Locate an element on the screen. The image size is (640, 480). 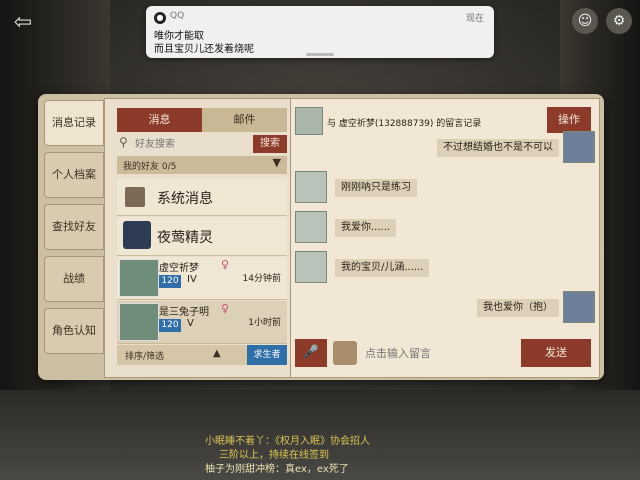
last-seen: 1小时前 is located at coordinates (264, 323).